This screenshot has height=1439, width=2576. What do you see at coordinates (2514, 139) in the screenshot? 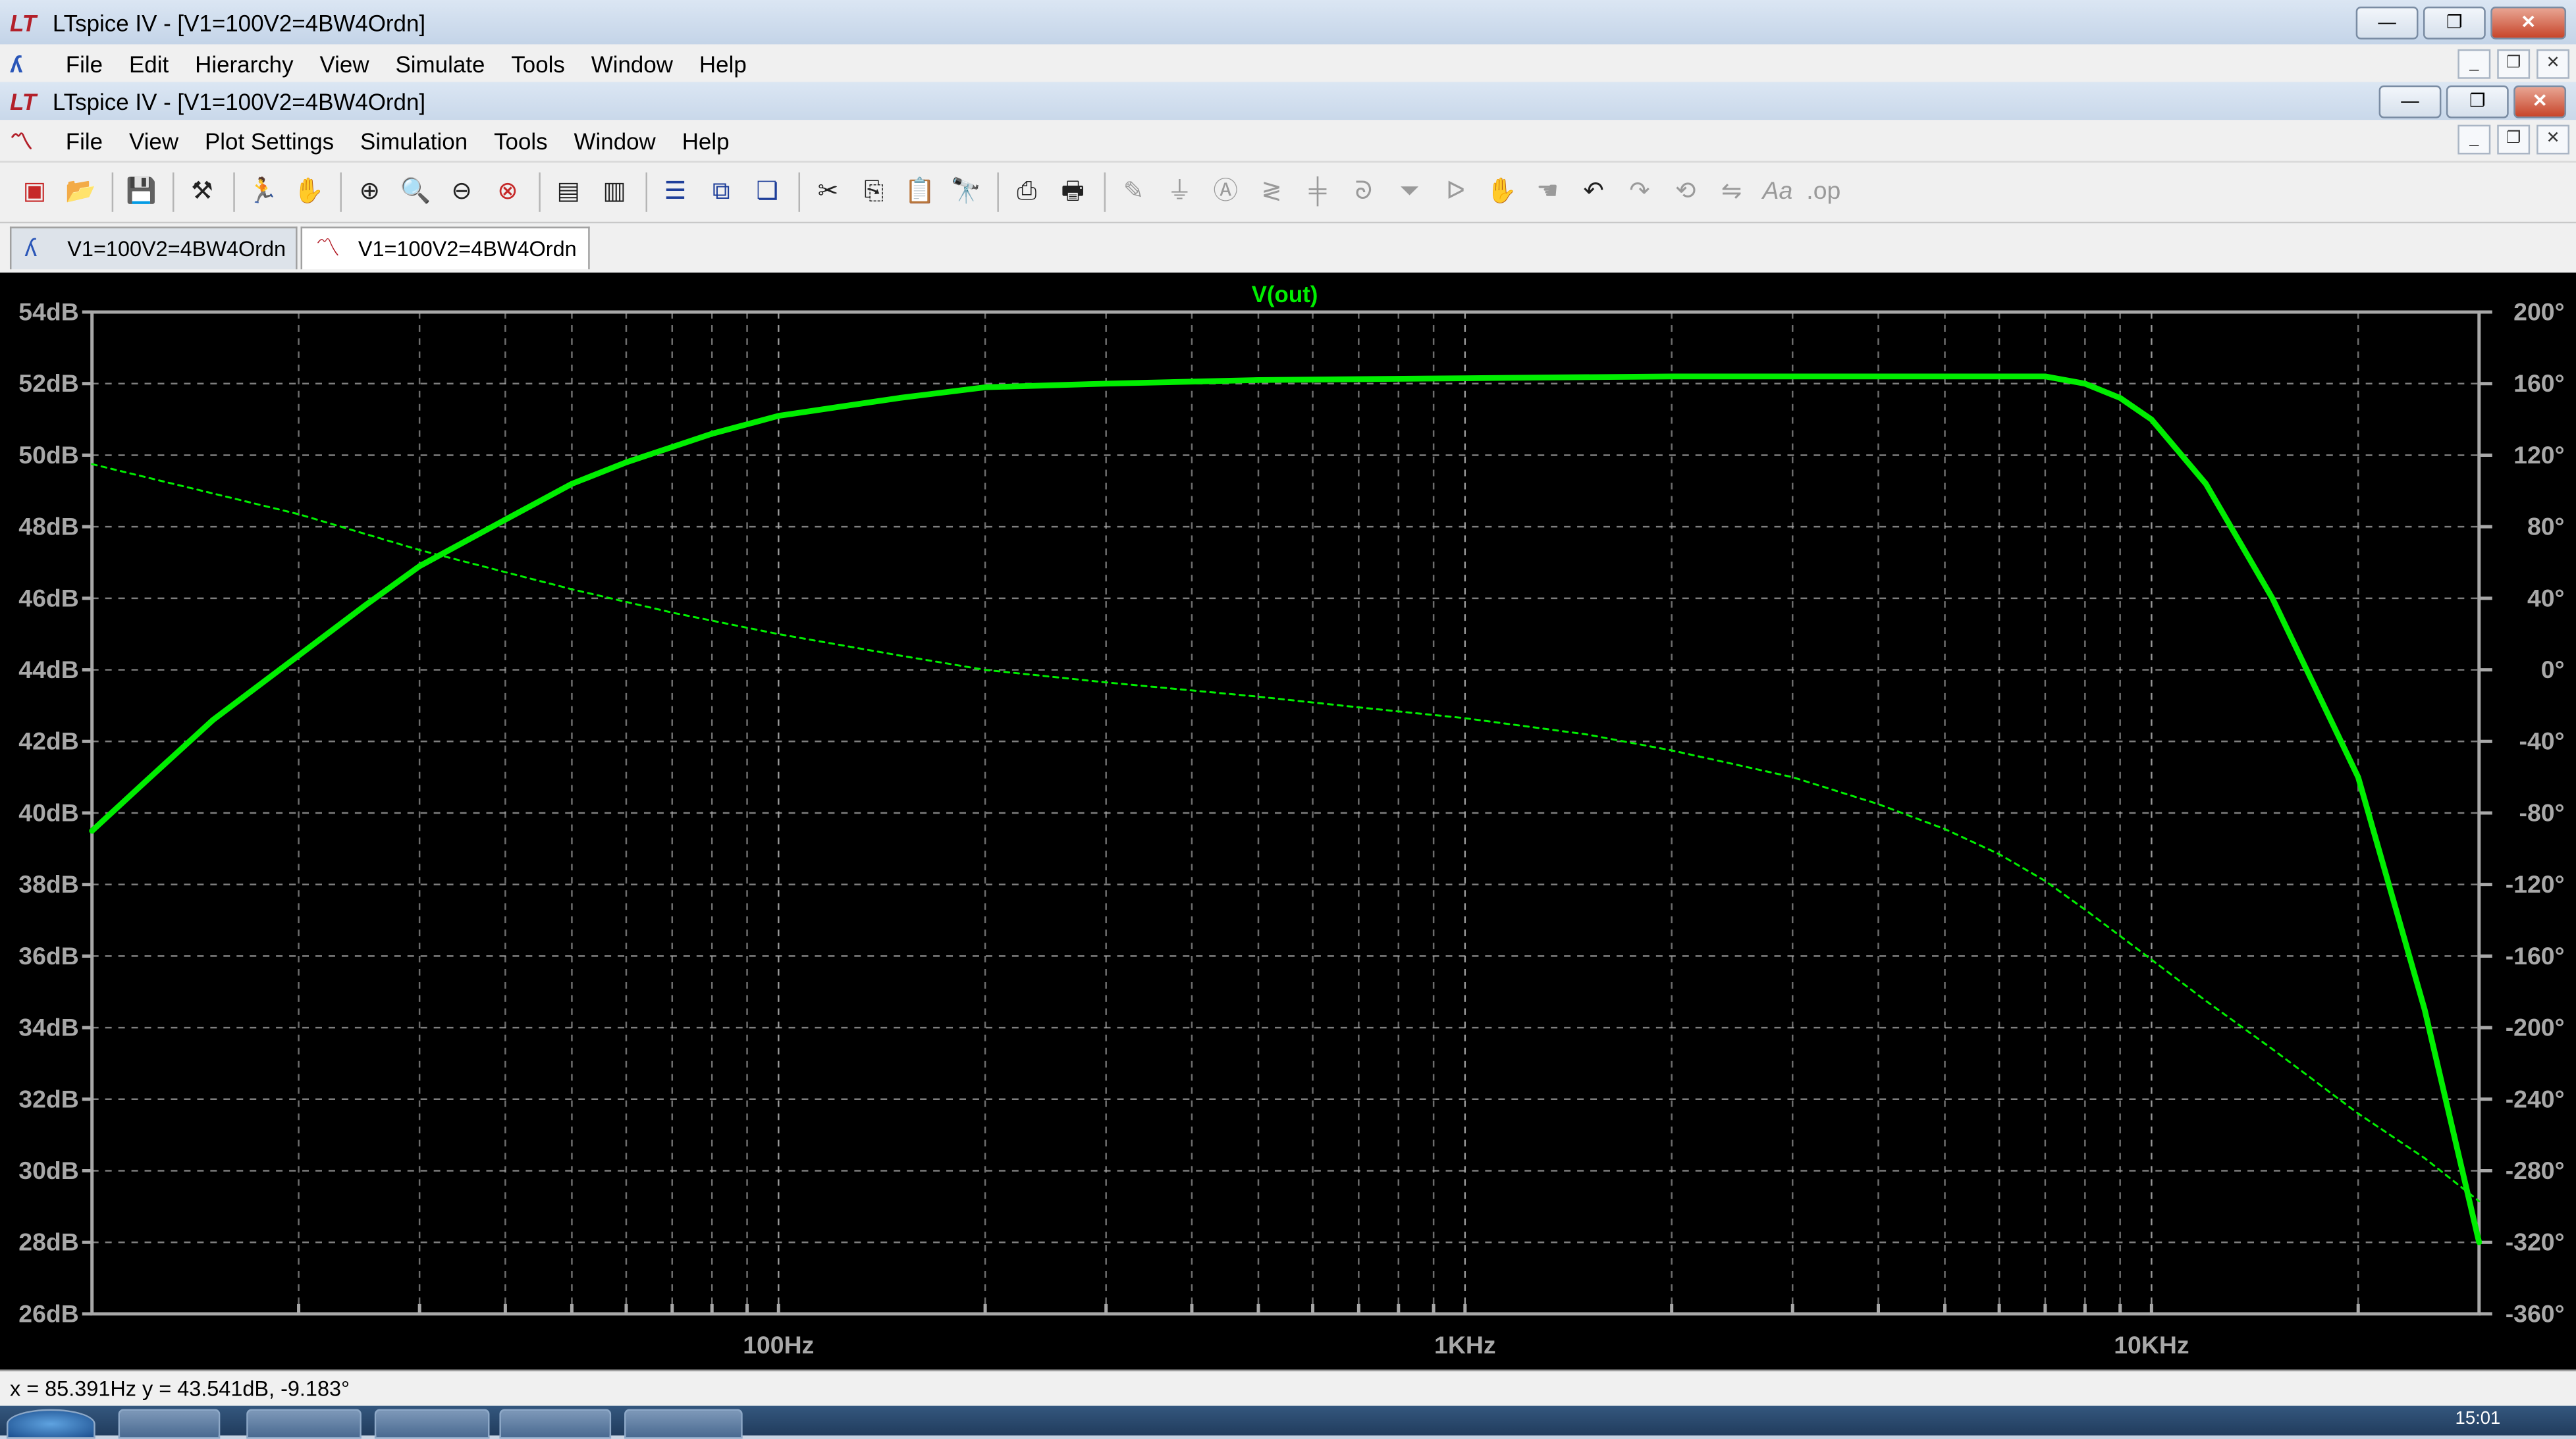
I see `child-mdi-restore-button: ❐` at bounding box center [2514, 139].